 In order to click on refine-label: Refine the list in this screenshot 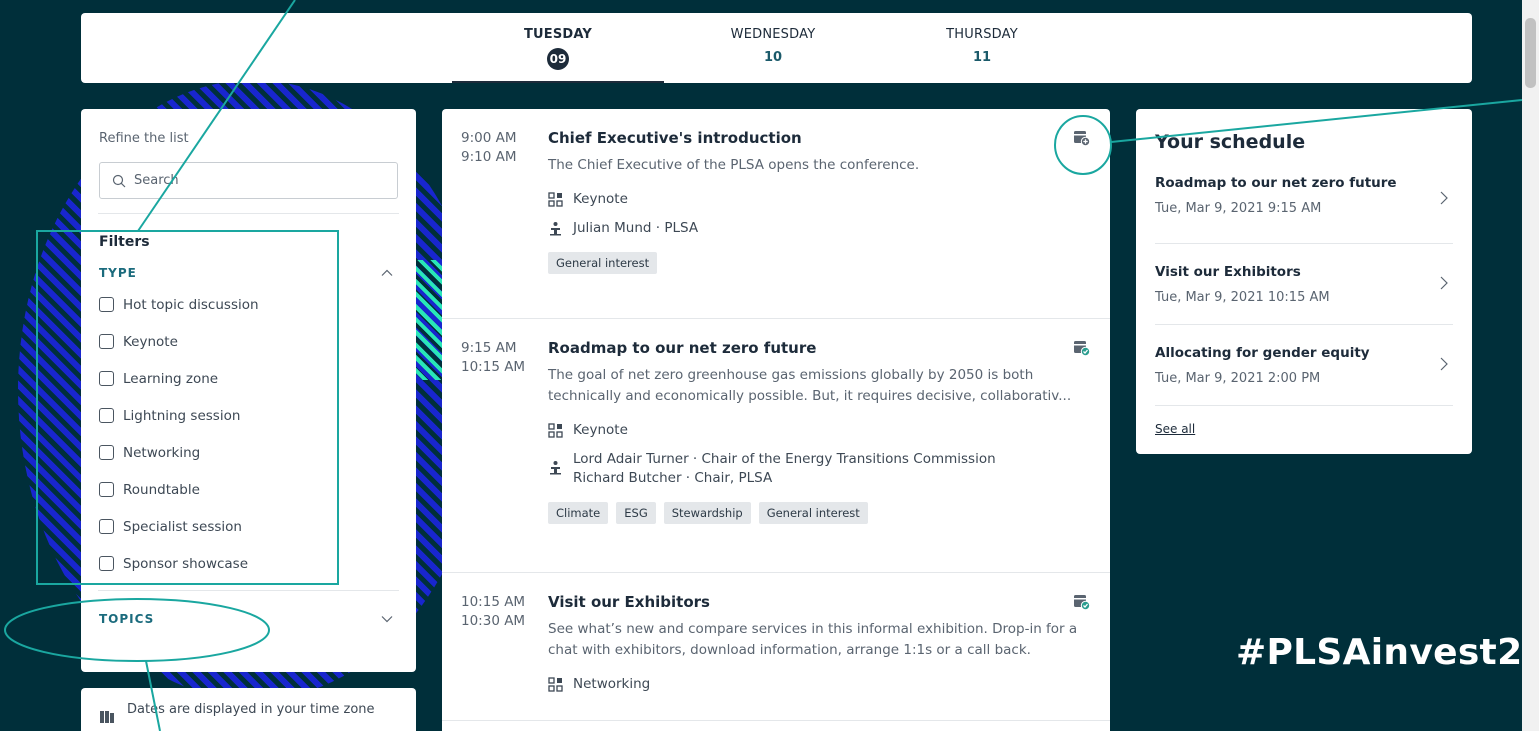, I will do `click(144, 138)`.